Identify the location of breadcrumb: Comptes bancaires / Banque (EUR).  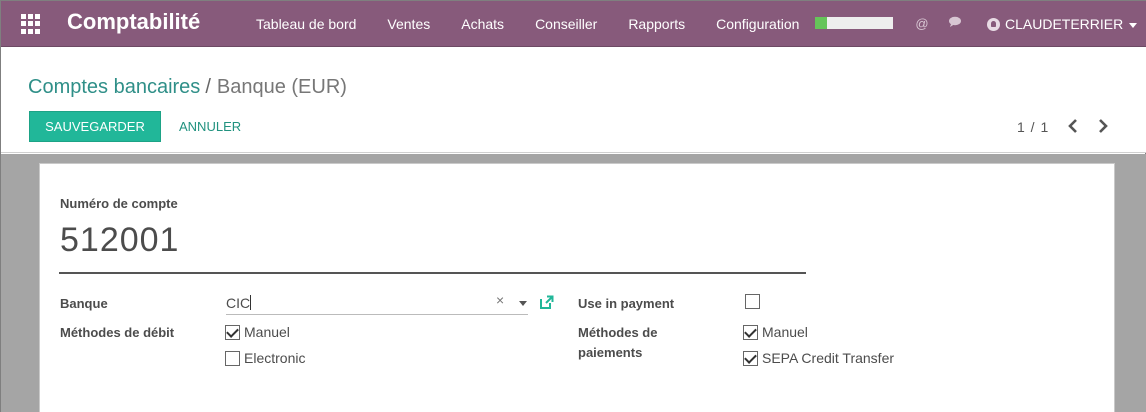
(187, 87).